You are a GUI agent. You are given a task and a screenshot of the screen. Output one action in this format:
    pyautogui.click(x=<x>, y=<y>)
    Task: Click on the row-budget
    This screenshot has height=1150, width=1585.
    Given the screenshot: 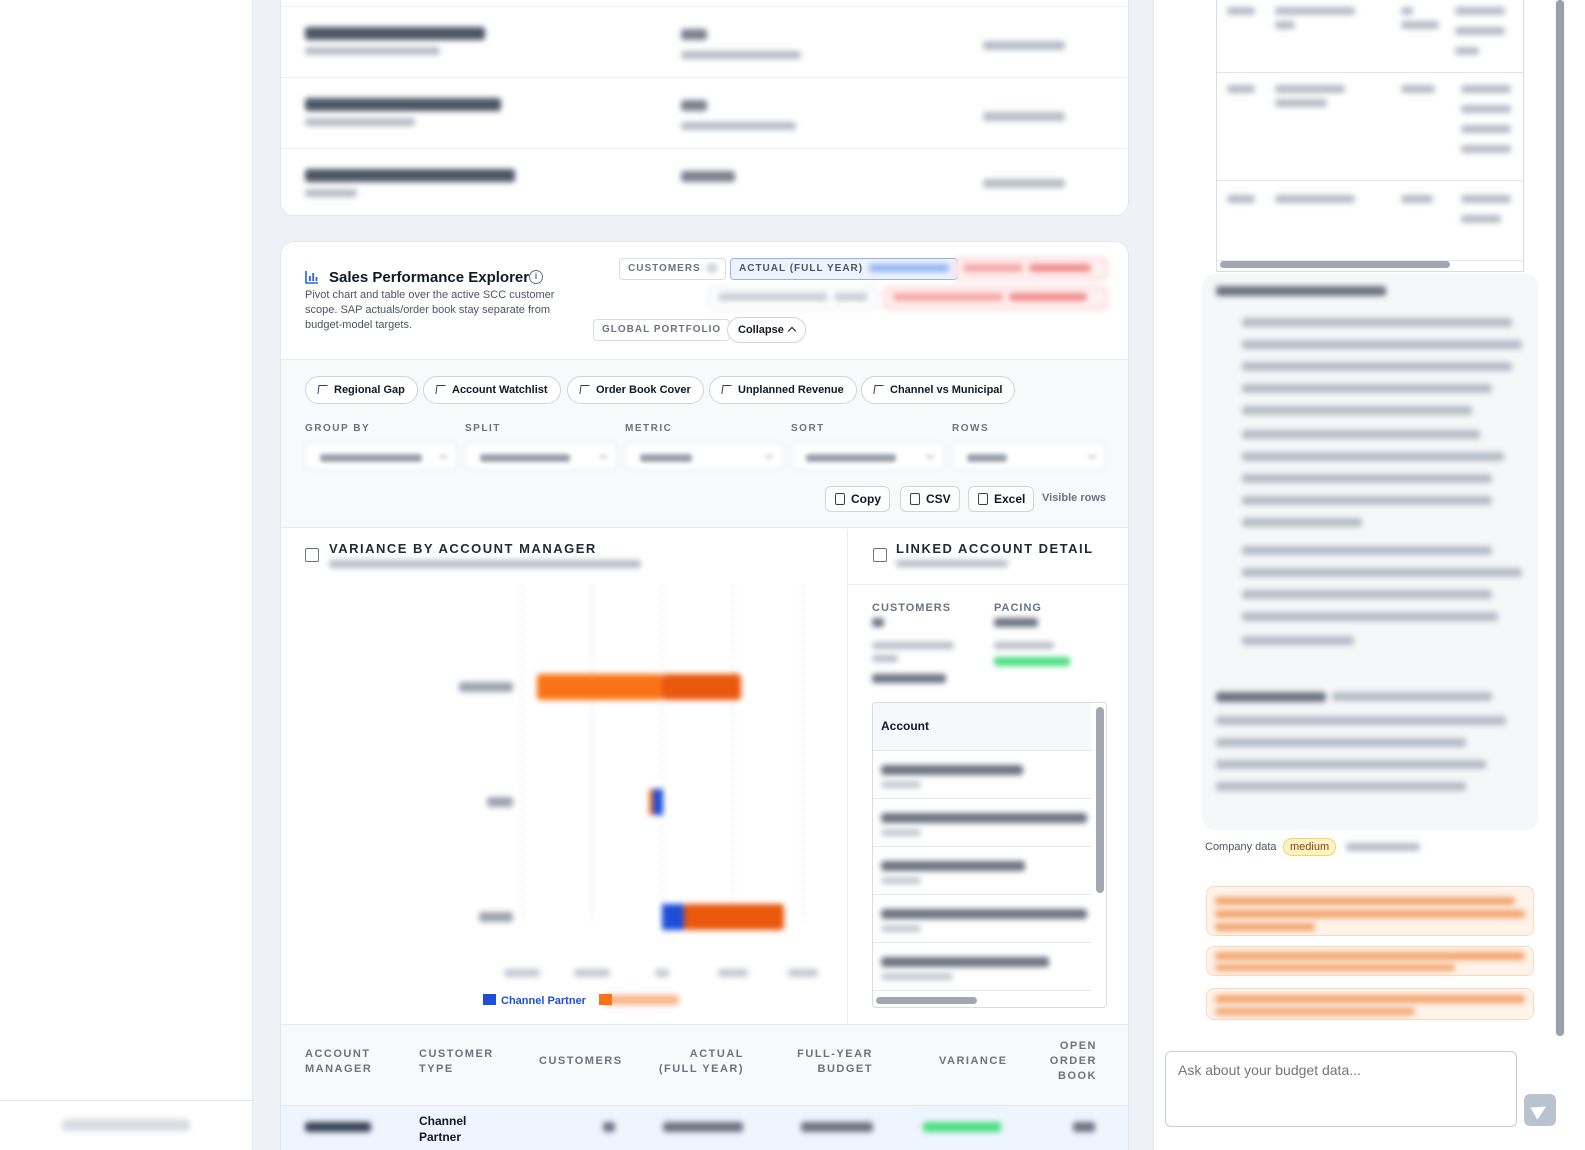 What is the action you would take?
    pyautogui.click(x=837, y=1127)
    